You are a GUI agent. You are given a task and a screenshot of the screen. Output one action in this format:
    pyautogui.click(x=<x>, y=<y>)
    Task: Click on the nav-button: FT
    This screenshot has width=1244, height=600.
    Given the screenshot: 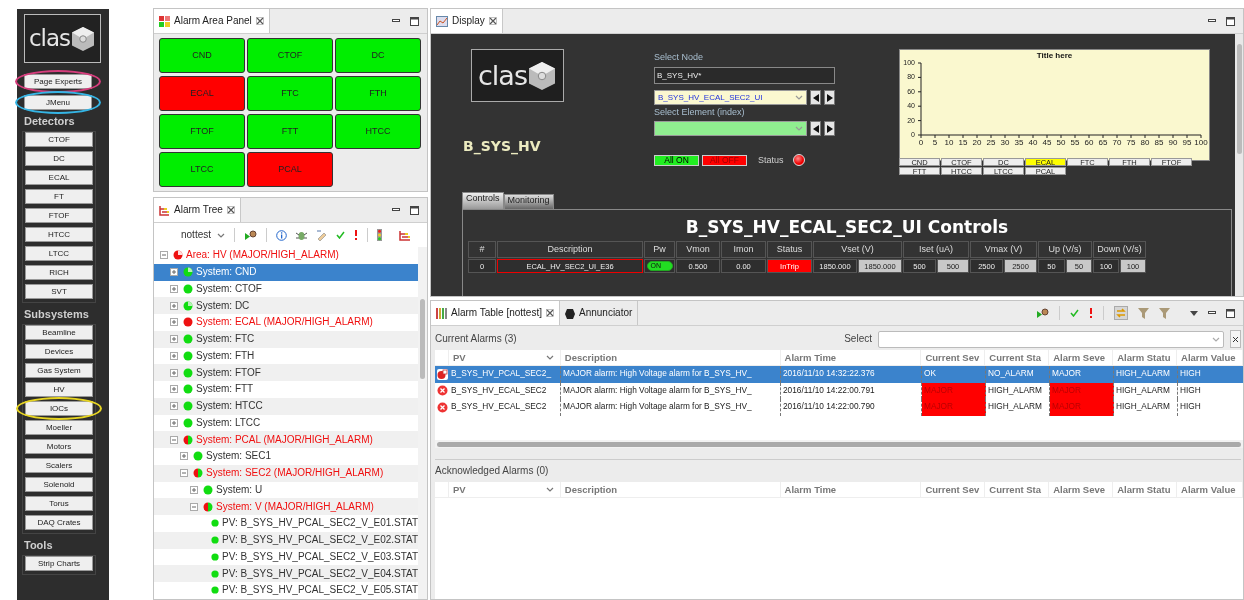 What is the action you would take?
    pyautogui.click(x=59, y=196)
    